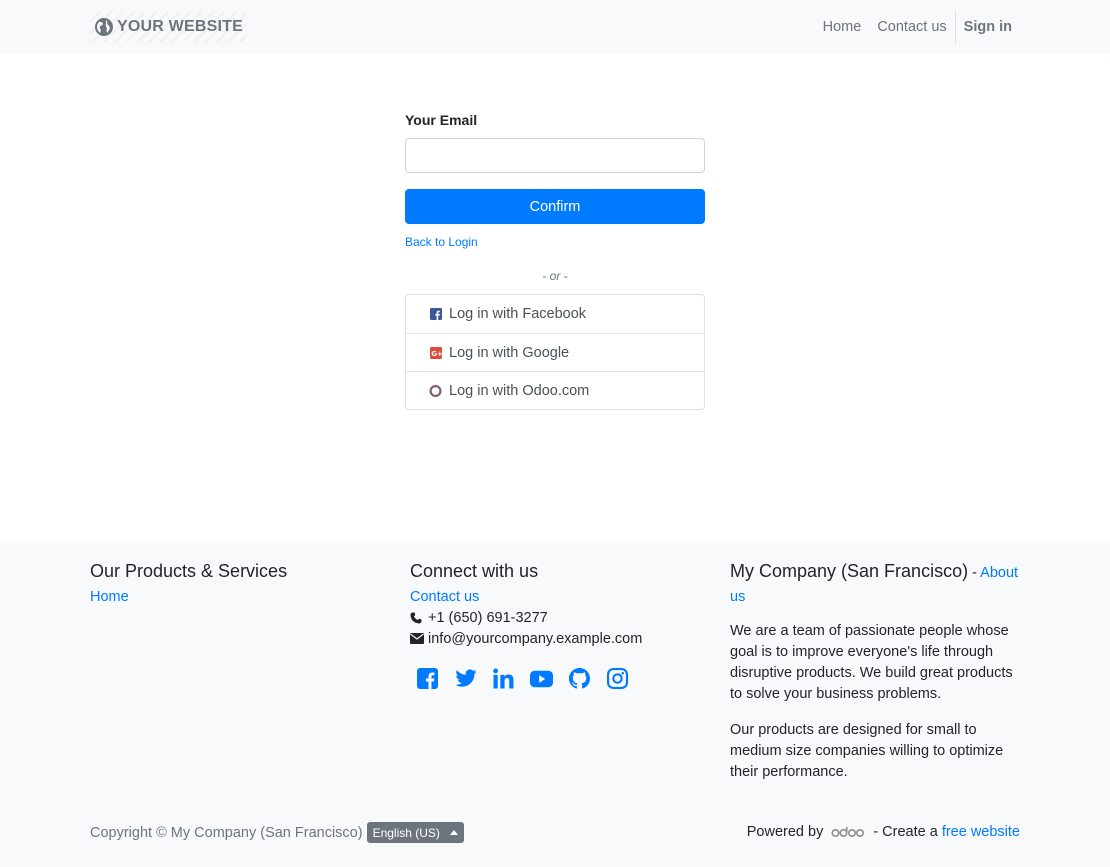 Image resolution: width=1110 pixels, height=867 pixels. I want to click on google-plus-icon: G+, so click(435, 352).